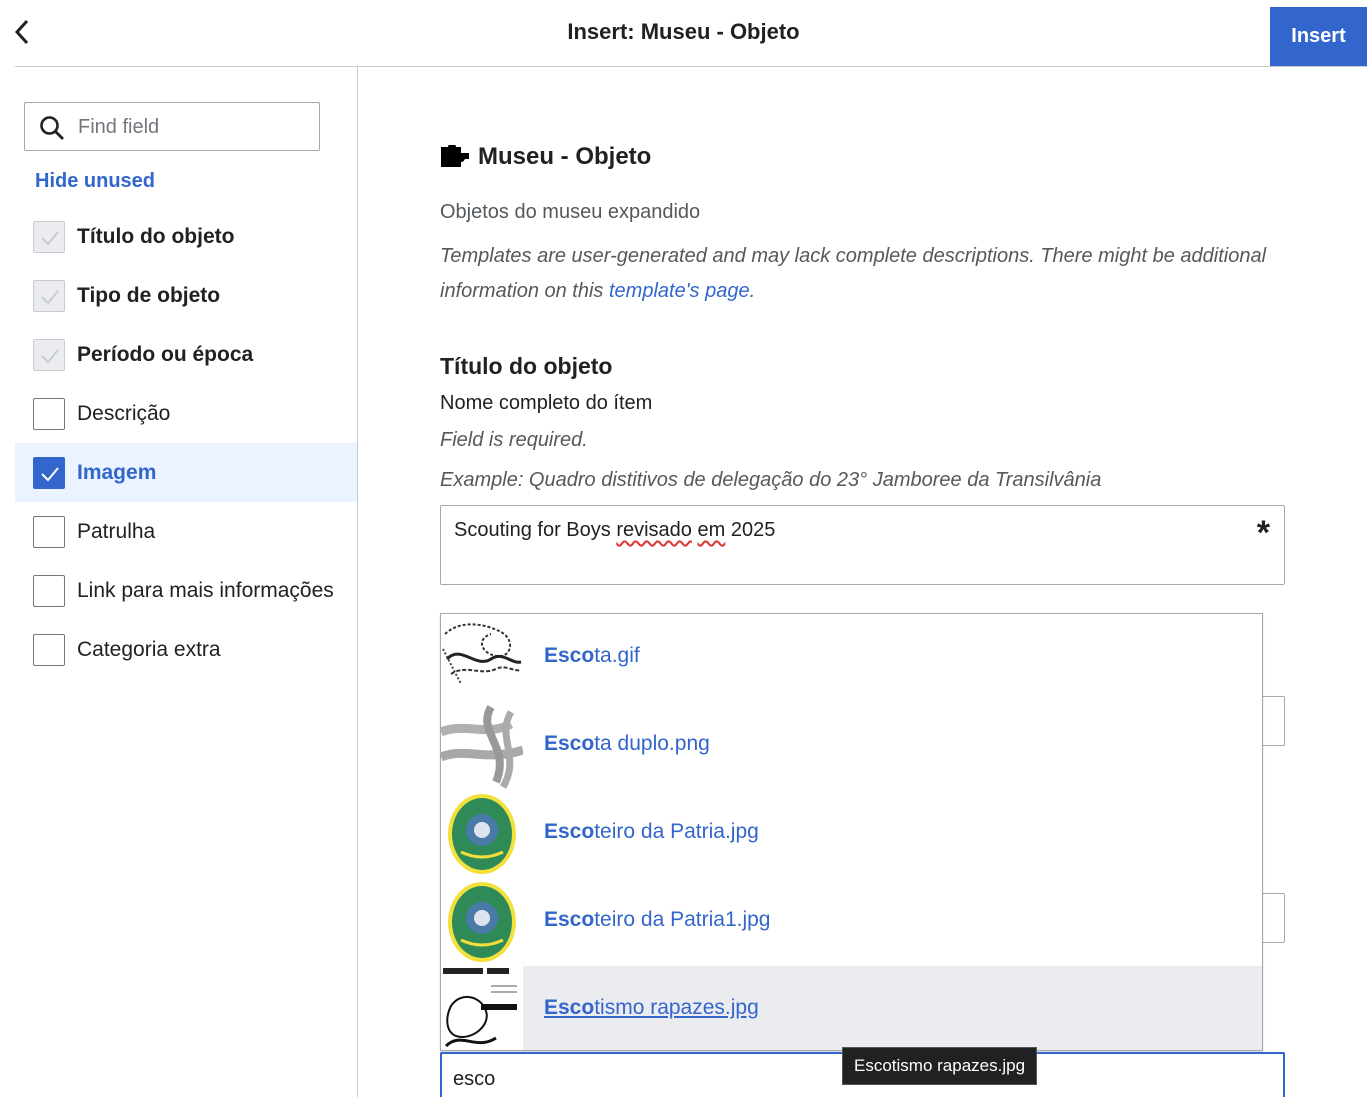 This screenshot has width=1367, height=1097. What do you see at coordinates (570, 212) in the screenshot?
I see `template-description: Objetos do museu expandido` at bounding box center [570, 212].